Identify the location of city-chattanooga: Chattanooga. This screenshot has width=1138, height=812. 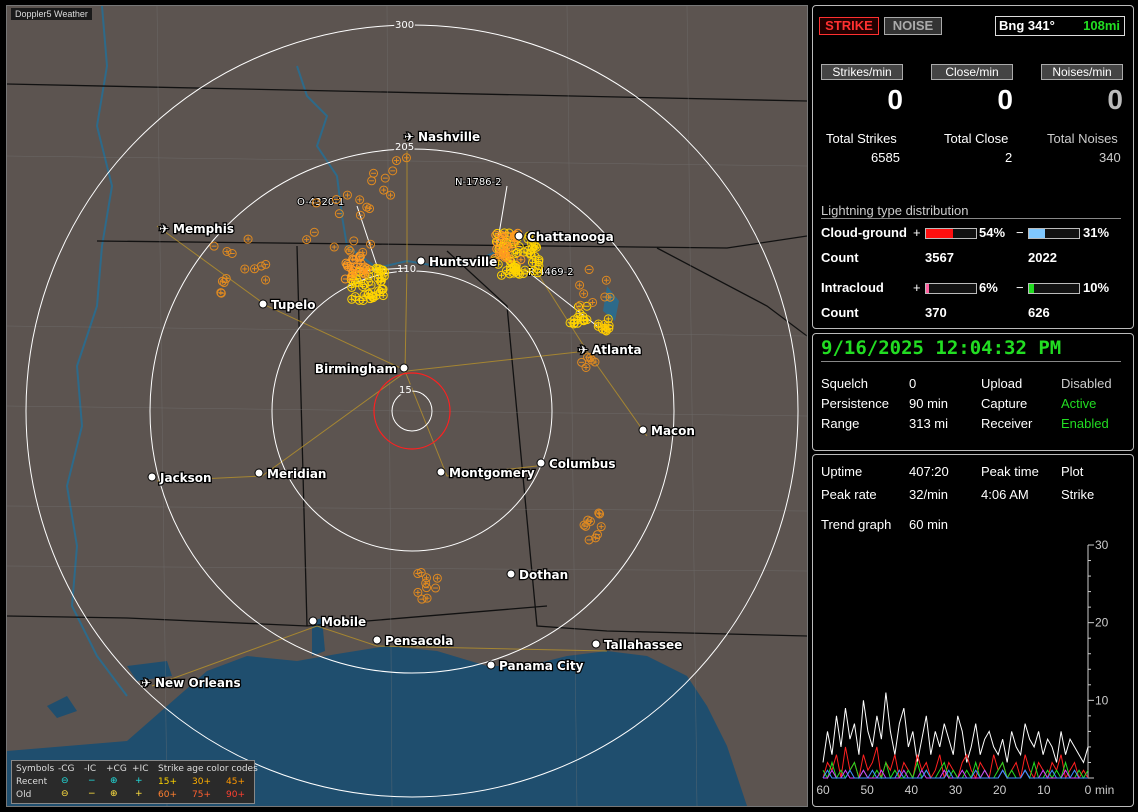
(564, 237).